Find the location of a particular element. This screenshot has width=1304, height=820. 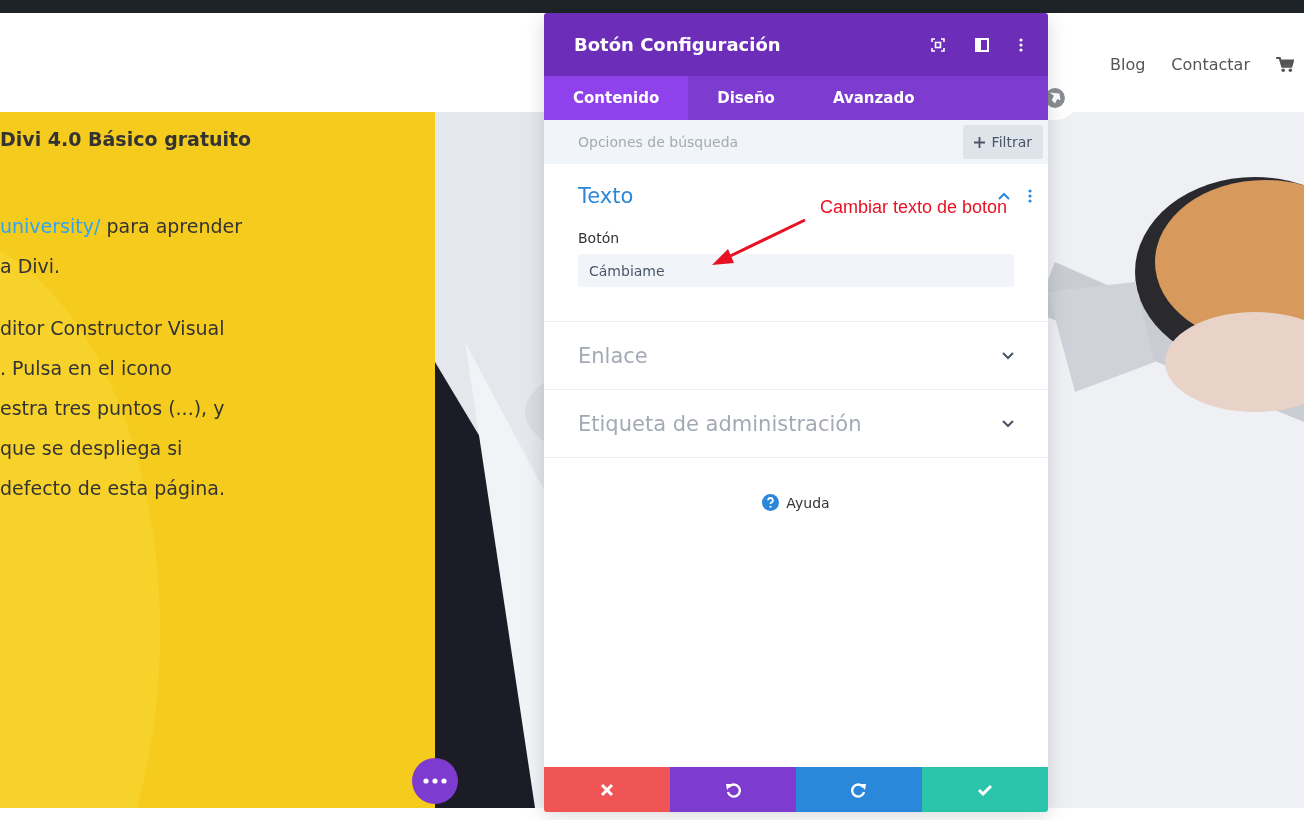

help-link: Ayuda is located at coordinates (808, 502).